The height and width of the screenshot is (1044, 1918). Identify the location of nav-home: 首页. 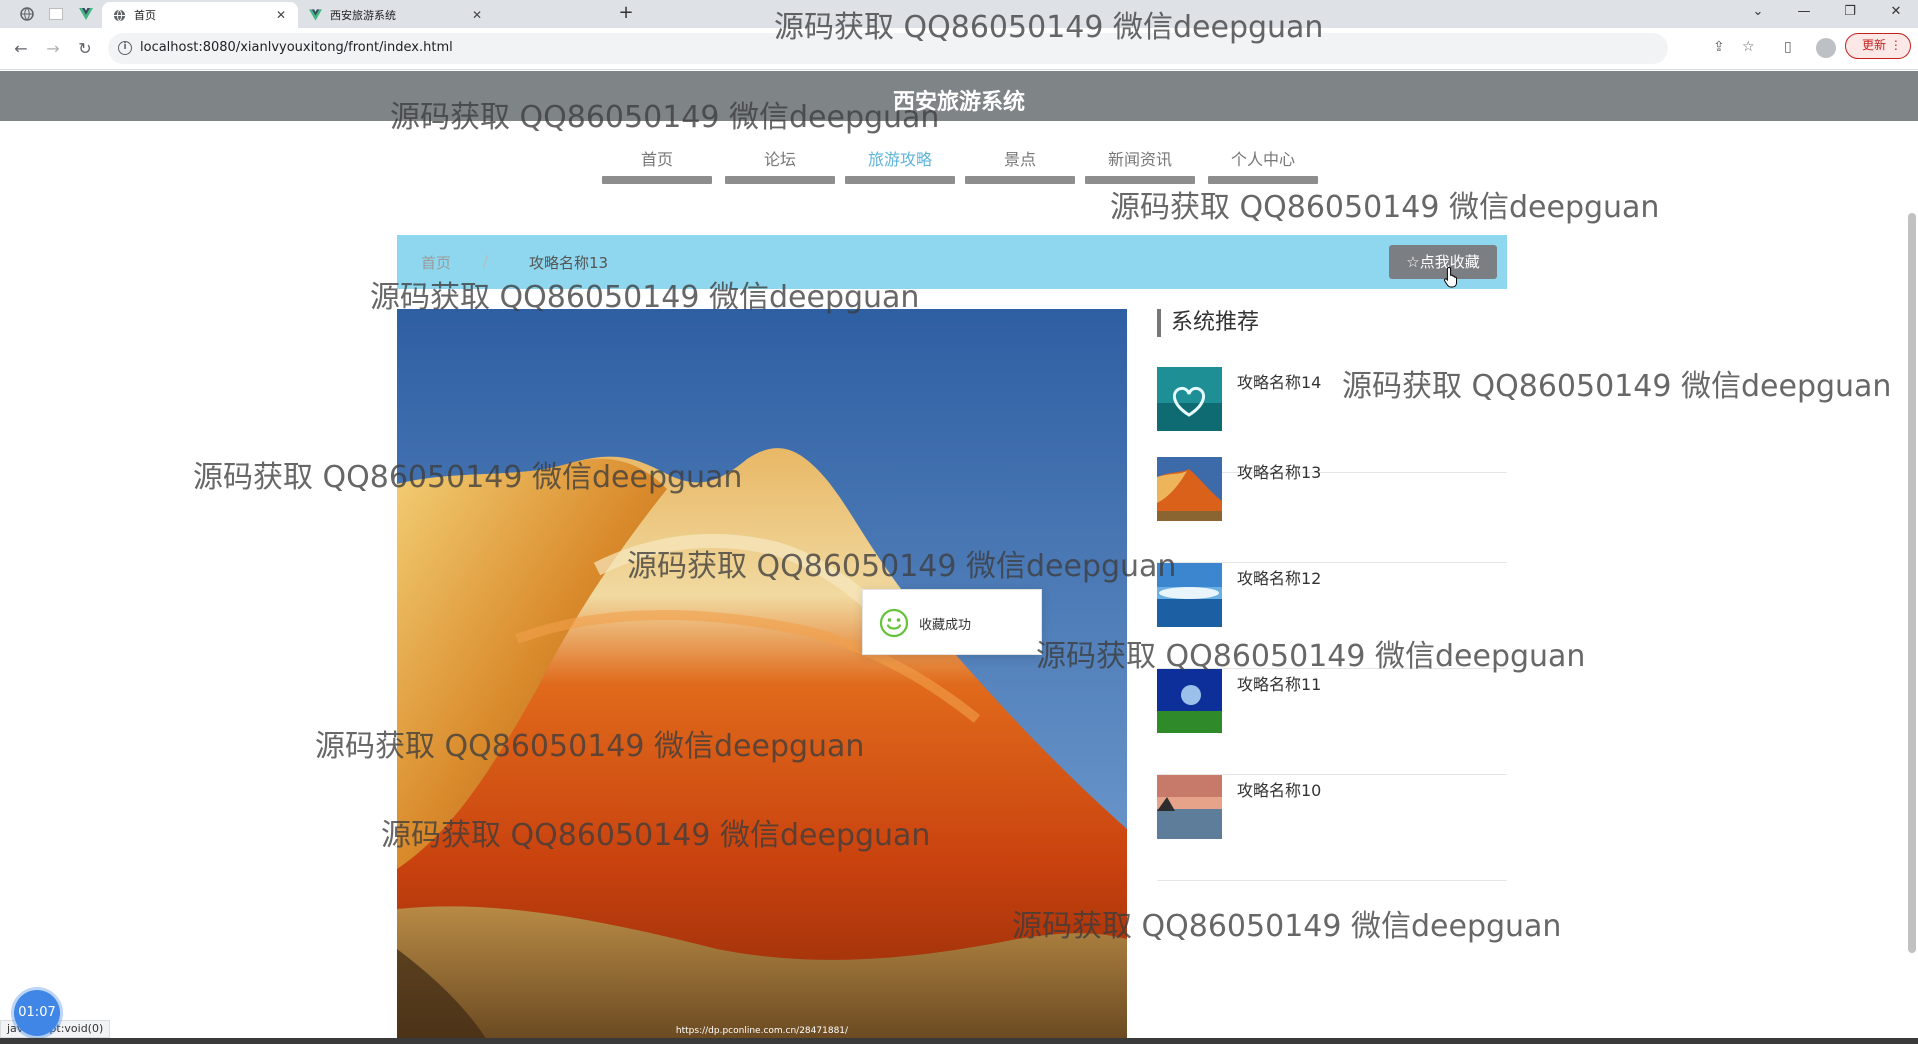
(657, 162).